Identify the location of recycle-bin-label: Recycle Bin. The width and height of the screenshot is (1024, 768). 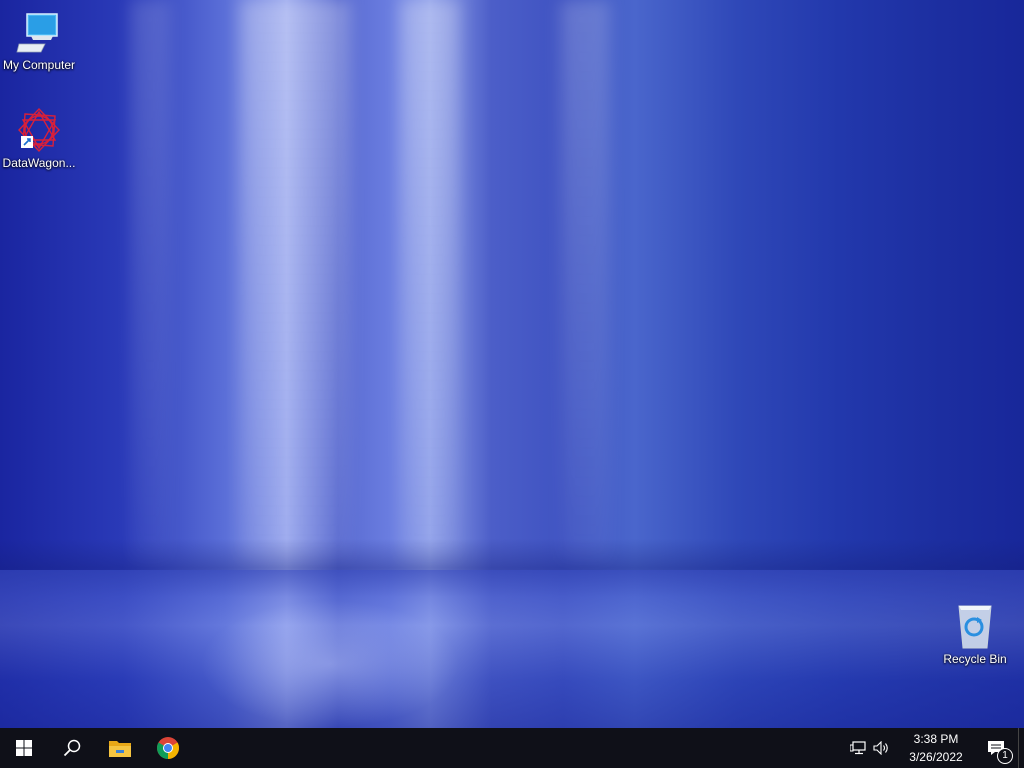
(975, 659).